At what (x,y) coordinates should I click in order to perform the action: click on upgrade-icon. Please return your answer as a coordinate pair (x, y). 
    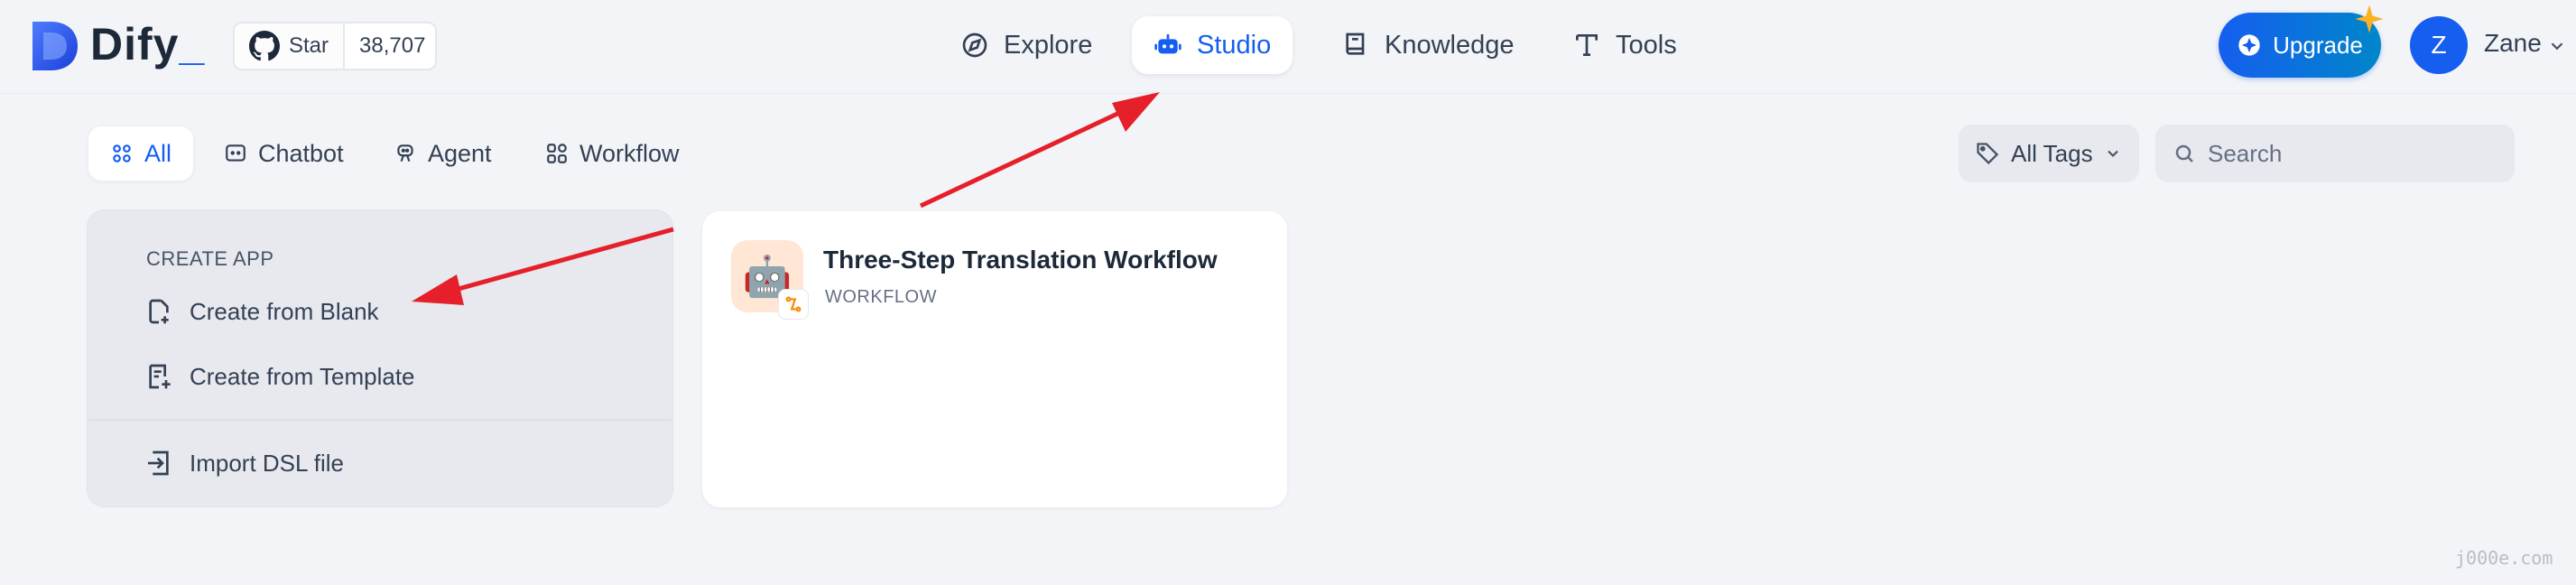
    Looking at the image, I should click on (2249, 45).